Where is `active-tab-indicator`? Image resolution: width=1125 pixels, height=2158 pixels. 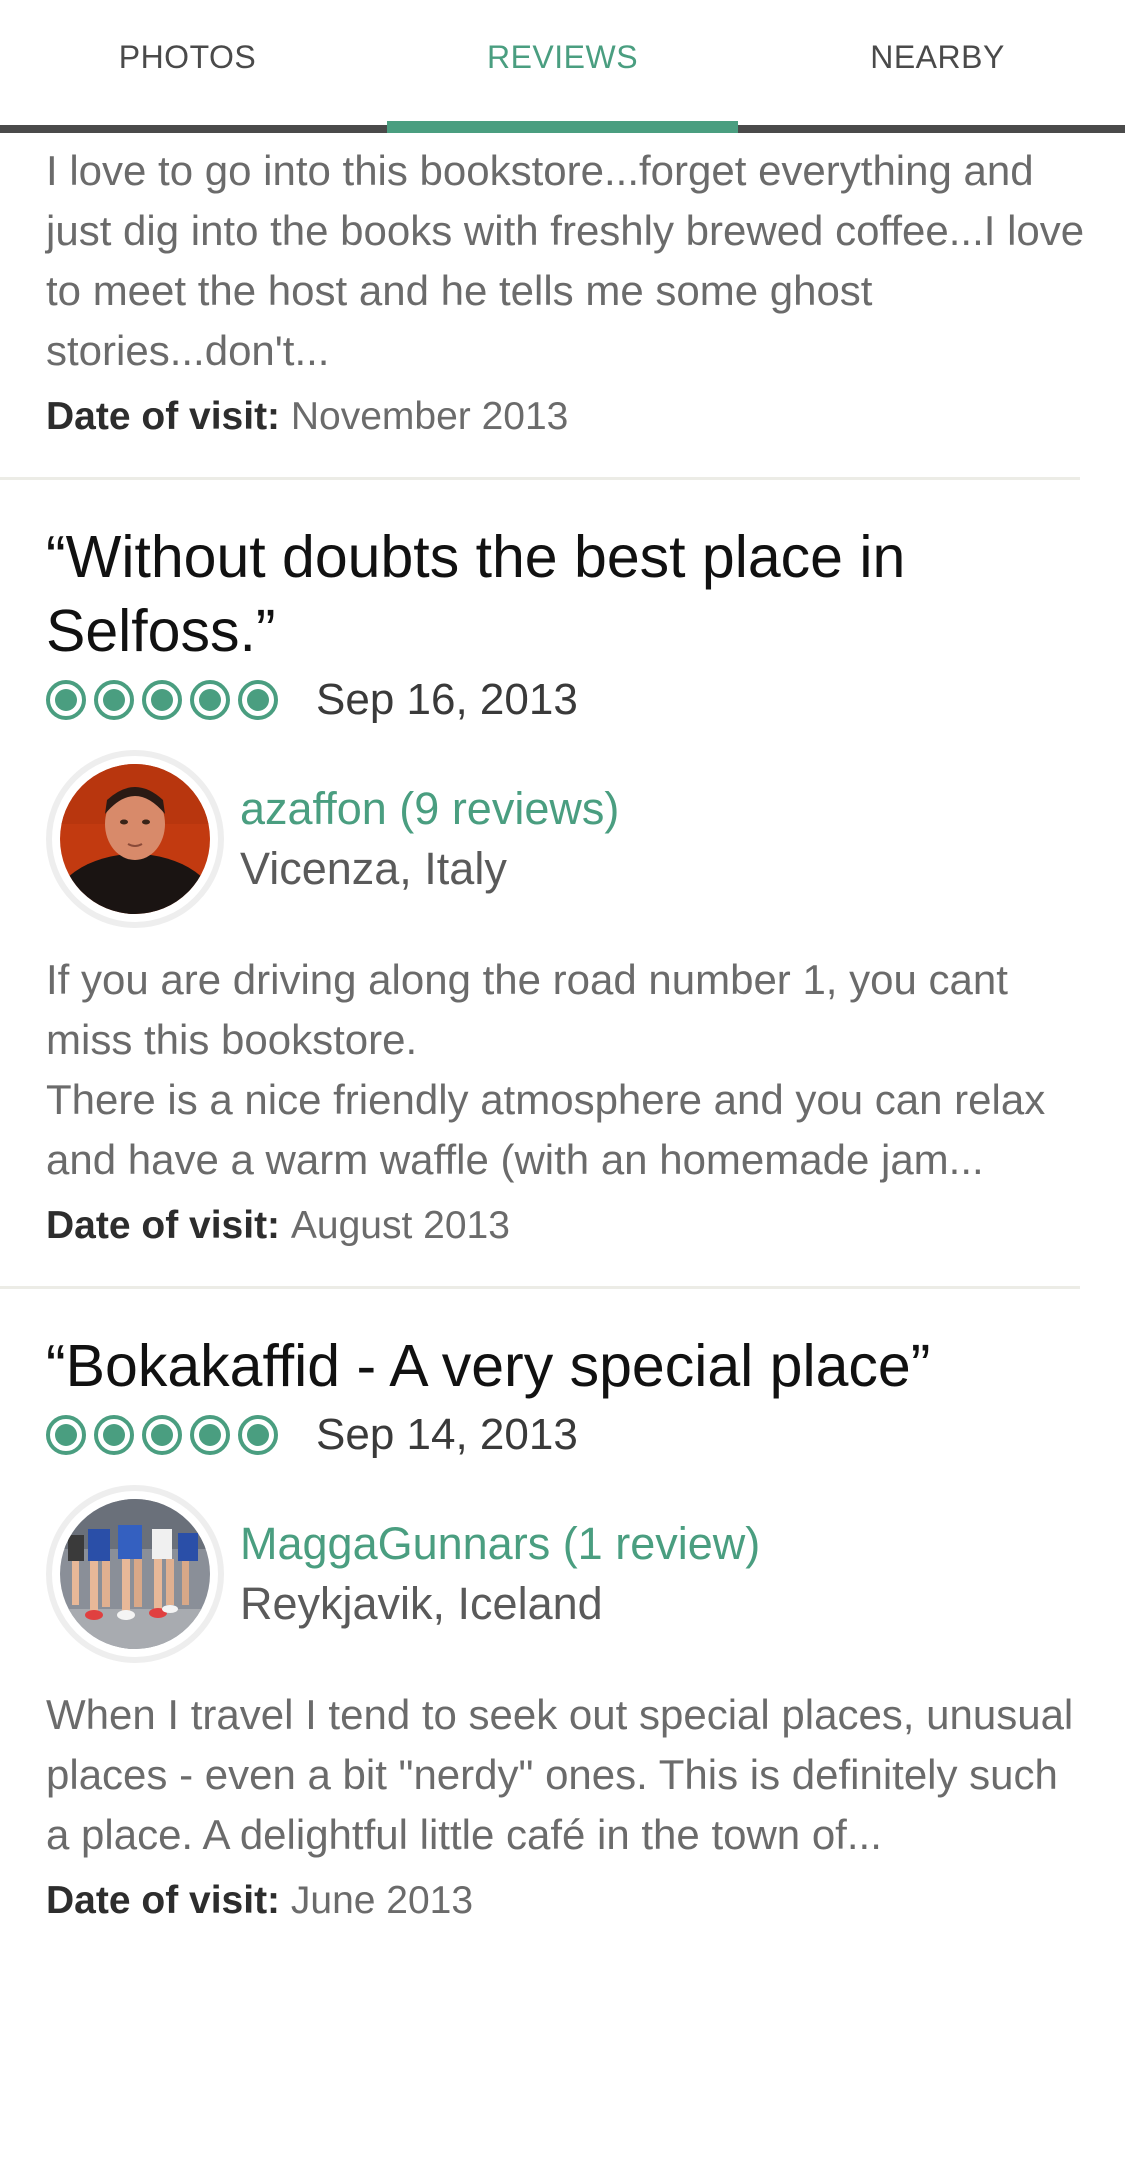 active-tab-indicator is located at coordinates (562, 127).